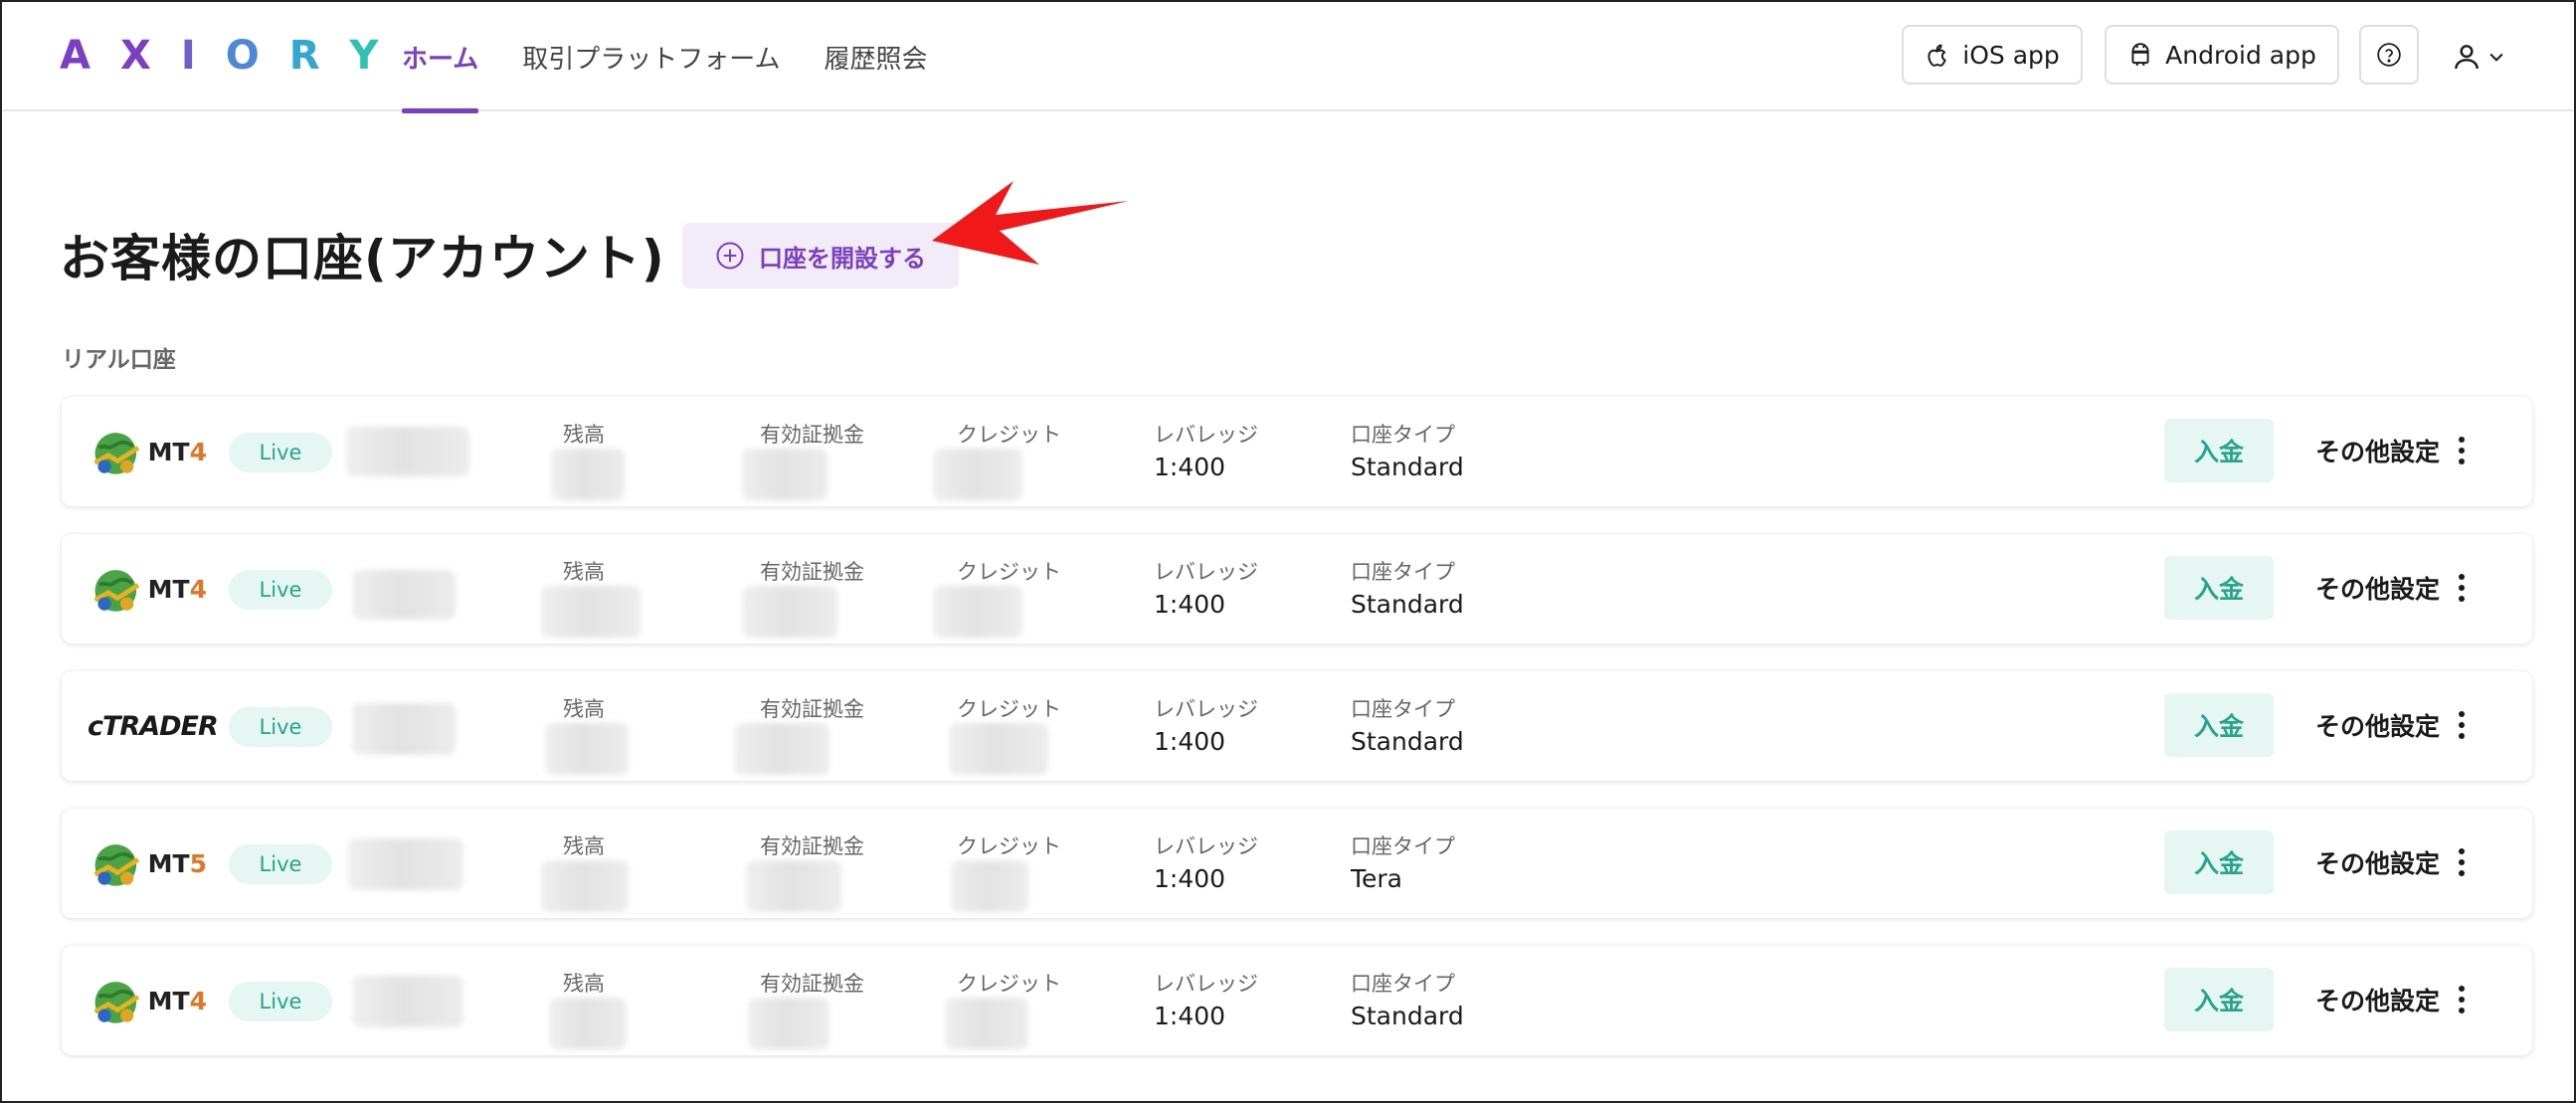 Image resolution: width=2576 pixels, height=1103 pixels. What do you see at coordinates (2222, 55) in the screenshot?
I see `android-app-button: Android app` at bounding box center [2222, 55].